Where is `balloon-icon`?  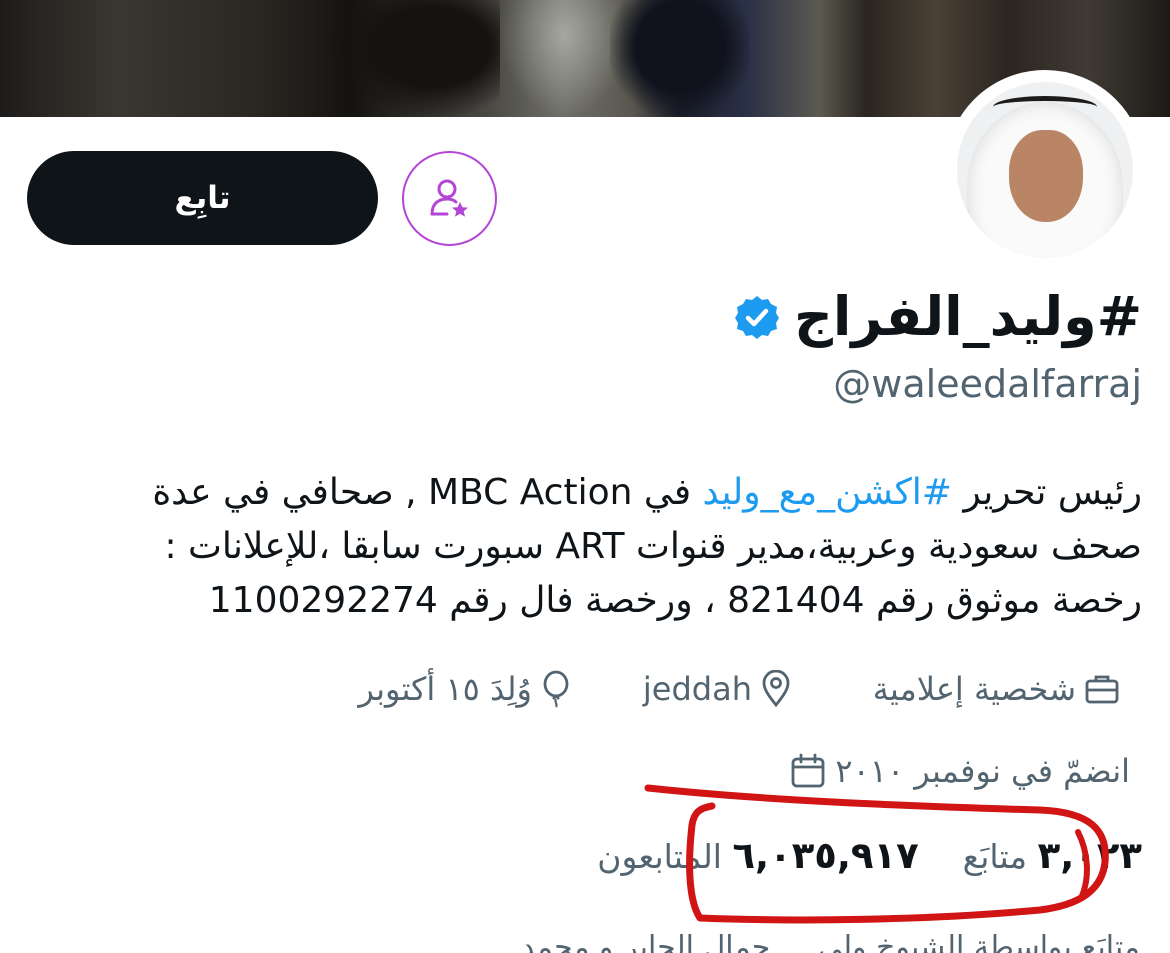 balloon-icon is located at coordinates (556, 689).